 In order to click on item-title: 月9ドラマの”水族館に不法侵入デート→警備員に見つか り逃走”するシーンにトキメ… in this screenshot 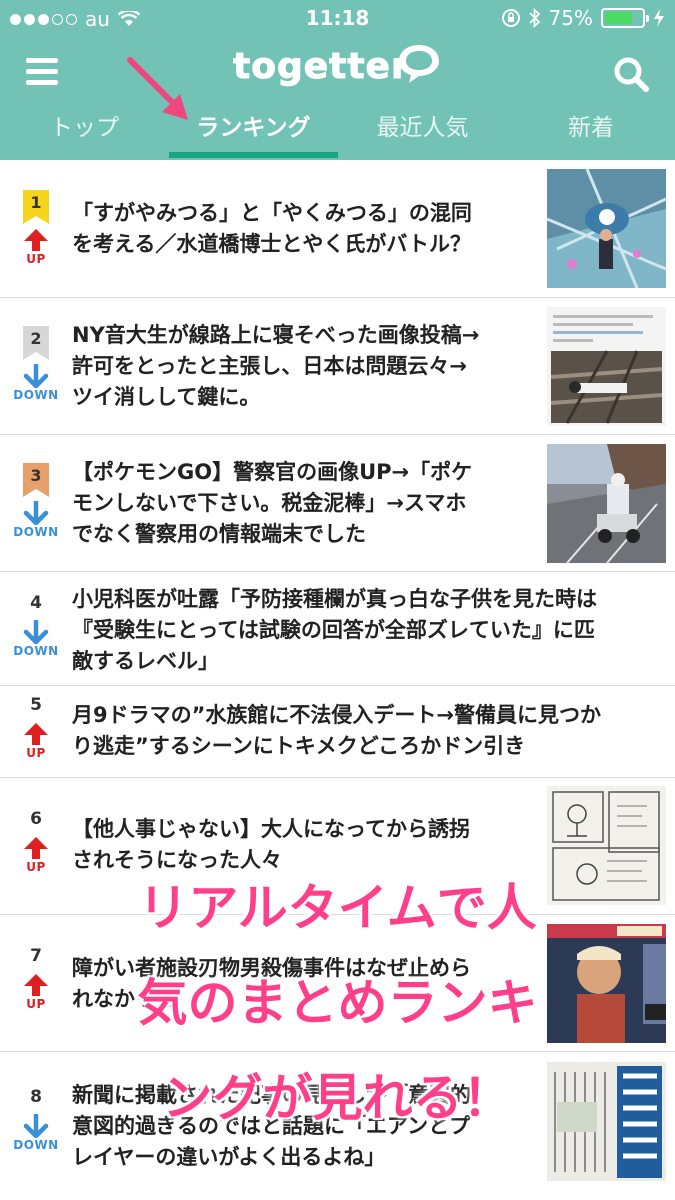, I will do `click(336, 731)`.